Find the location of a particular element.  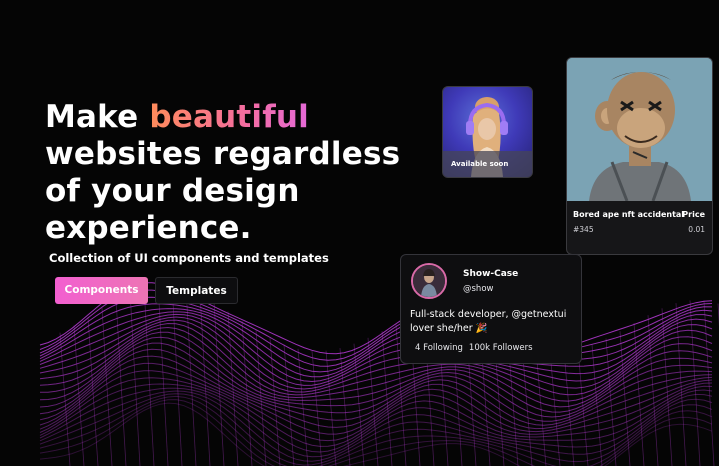

templates-button: Templates is located at coordinates (196, 290).